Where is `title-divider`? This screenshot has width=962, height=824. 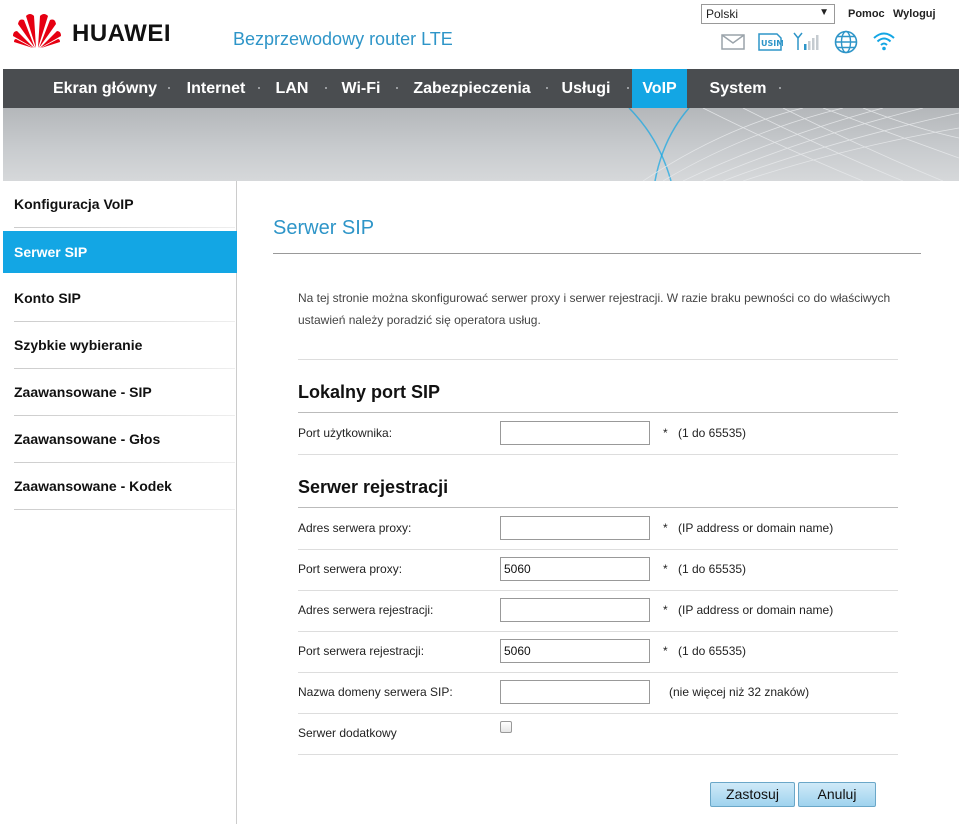
title-divider is located at coordinates (597, 253).